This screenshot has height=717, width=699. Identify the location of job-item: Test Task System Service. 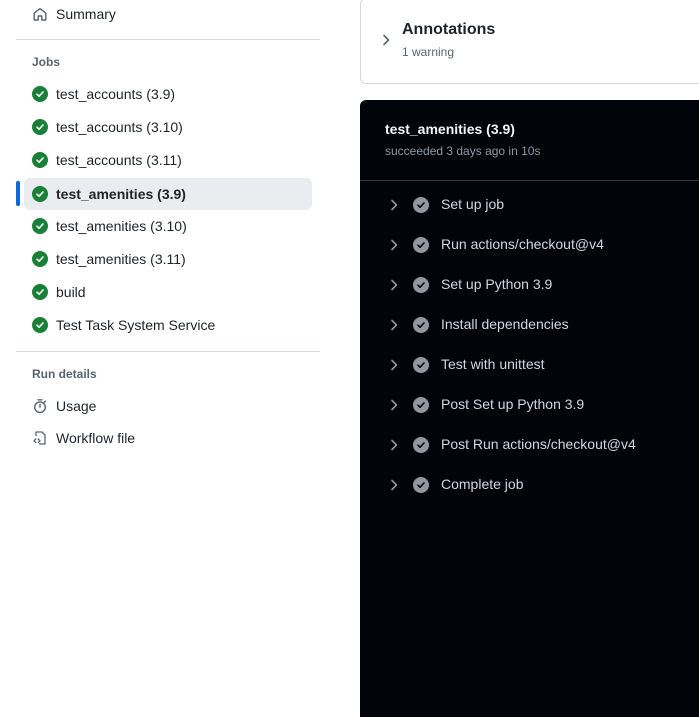
(168, 325).